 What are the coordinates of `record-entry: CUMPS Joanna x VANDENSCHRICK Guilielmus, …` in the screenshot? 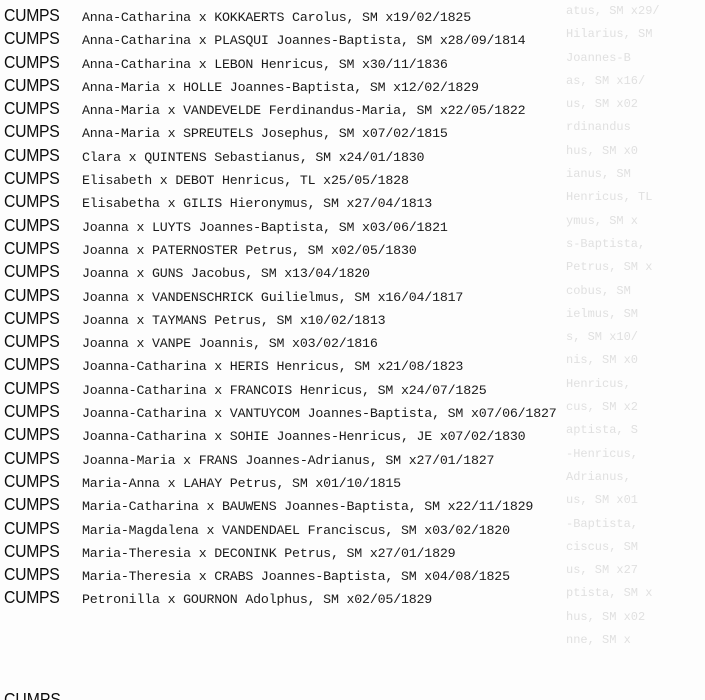 It's located at (354, 295).